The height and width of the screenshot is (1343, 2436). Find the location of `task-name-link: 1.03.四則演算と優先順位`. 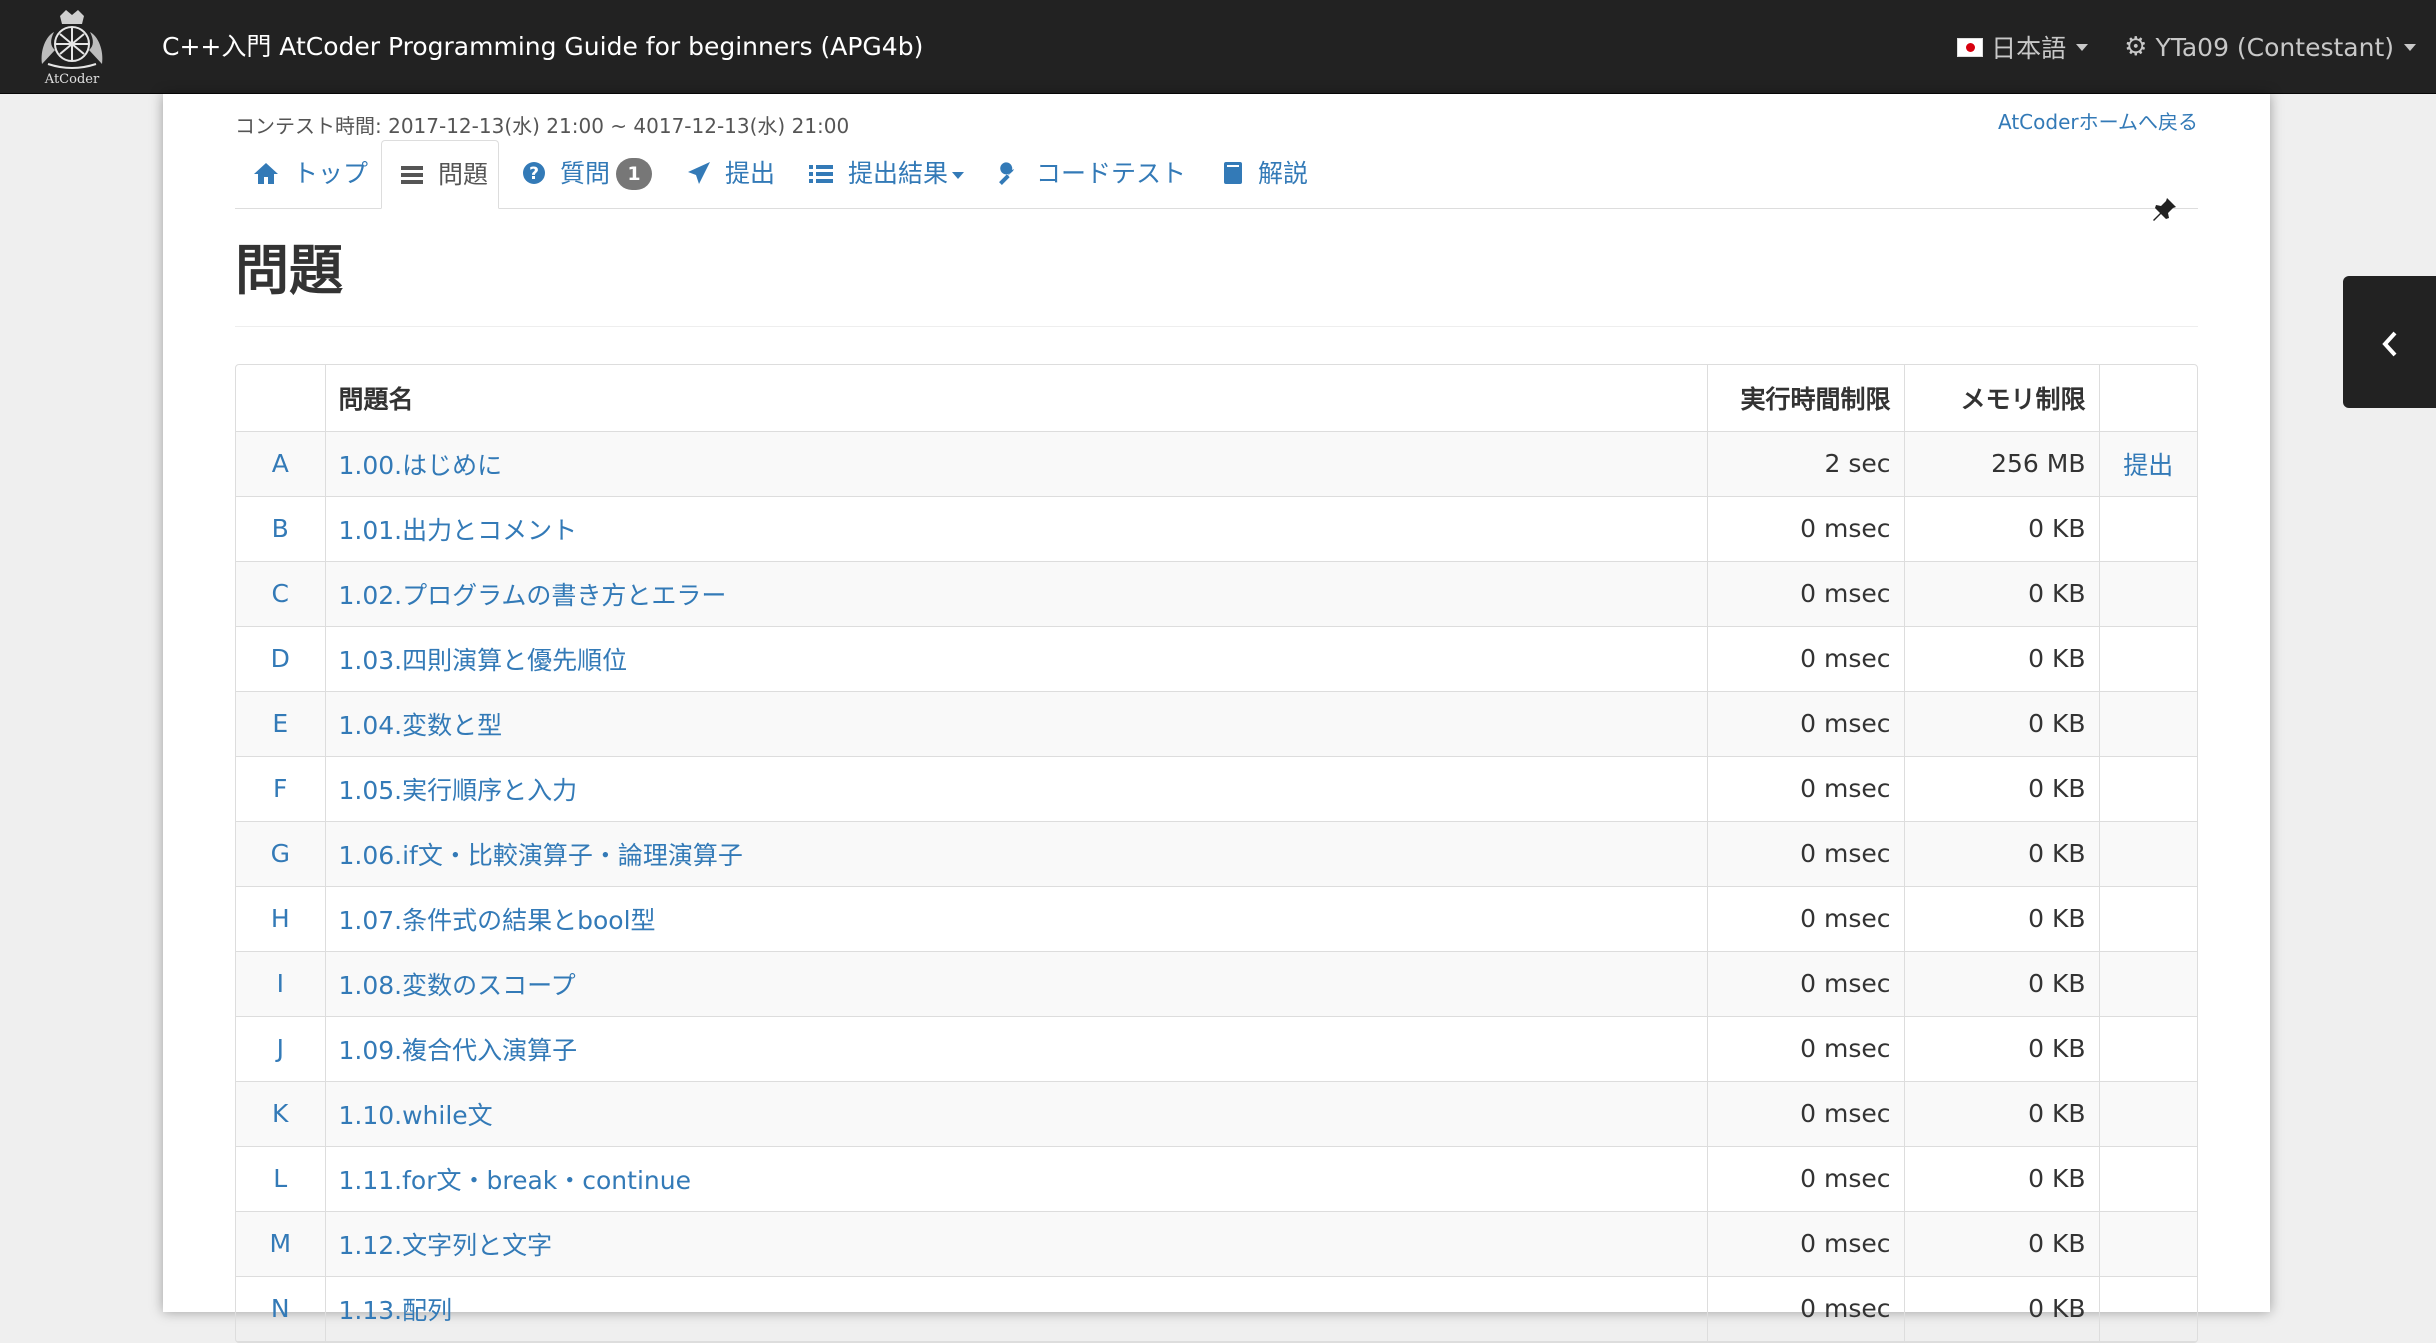

task-name-link: 1.03.四則演算と優先順位 is located at coordinates (483, 660).